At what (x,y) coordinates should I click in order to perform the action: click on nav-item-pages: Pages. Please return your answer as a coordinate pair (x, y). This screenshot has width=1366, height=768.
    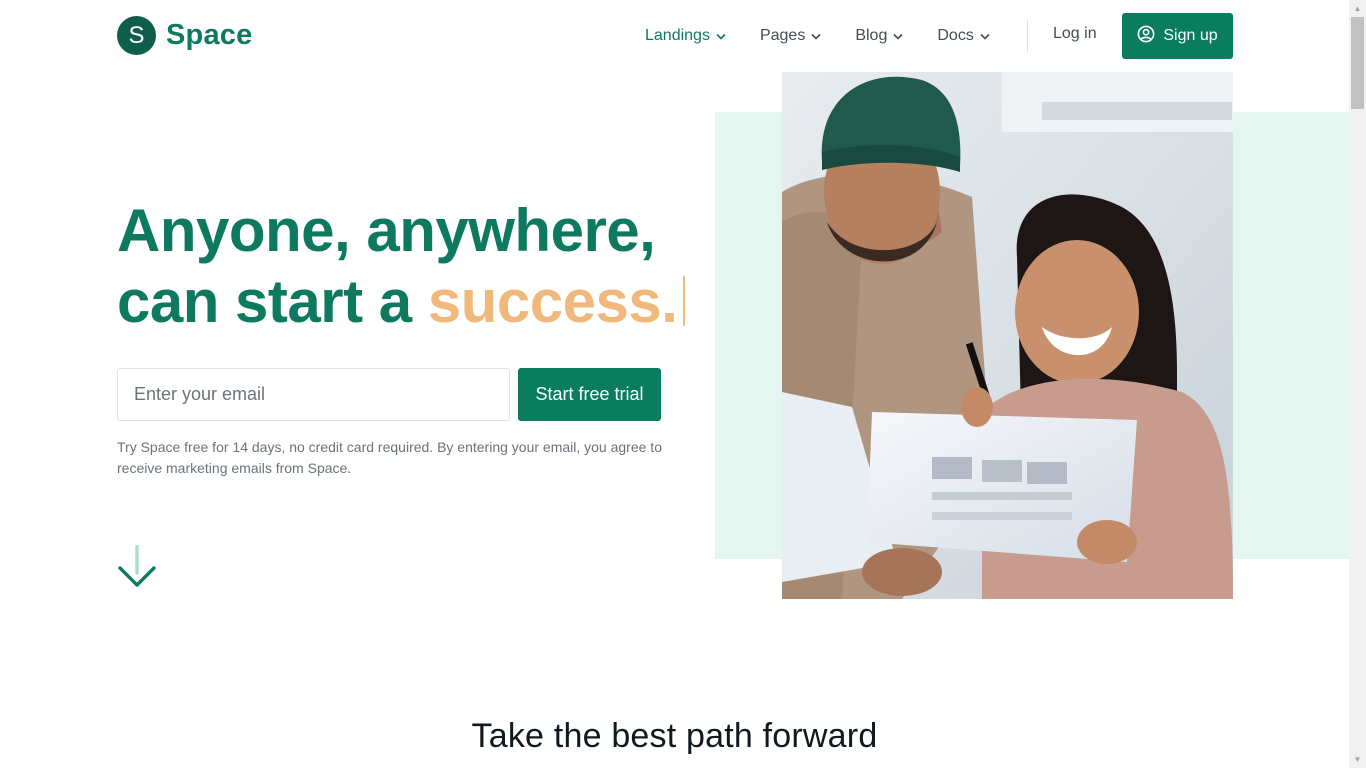
    Looking at the image, I should click on (790, 36).